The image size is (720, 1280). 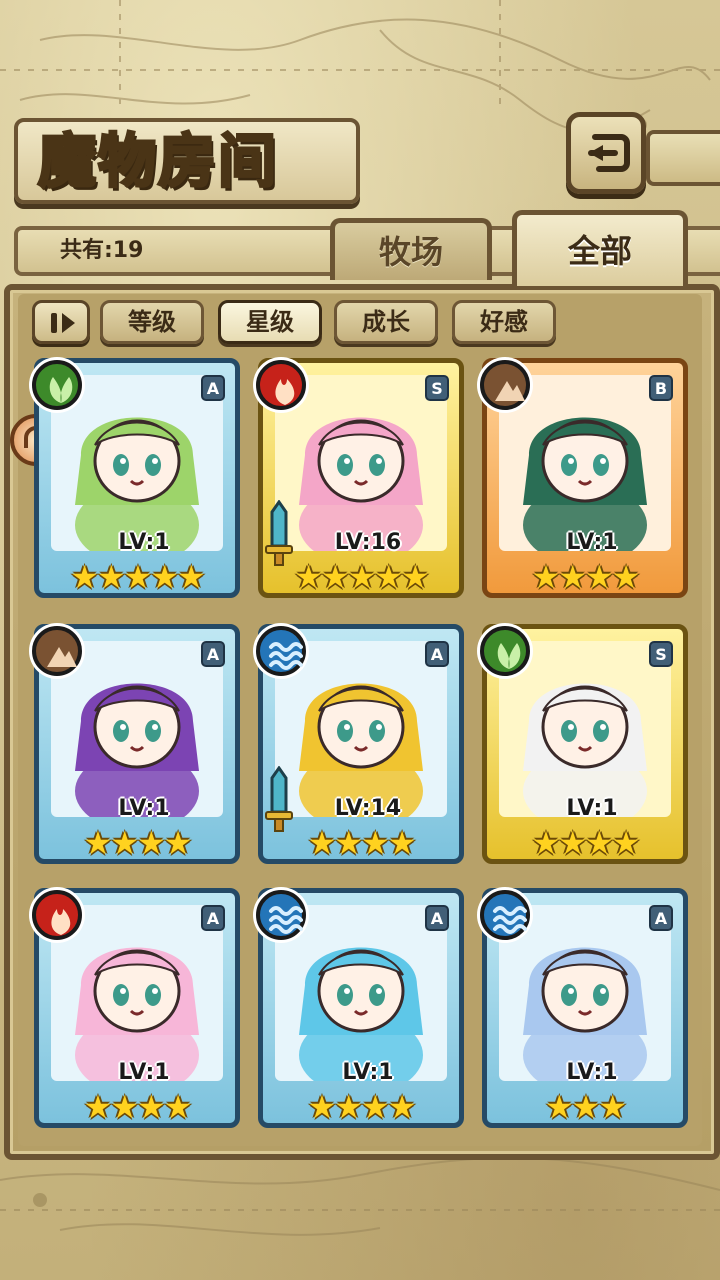 I want to click on back-rail, so click(x=683, y=158).